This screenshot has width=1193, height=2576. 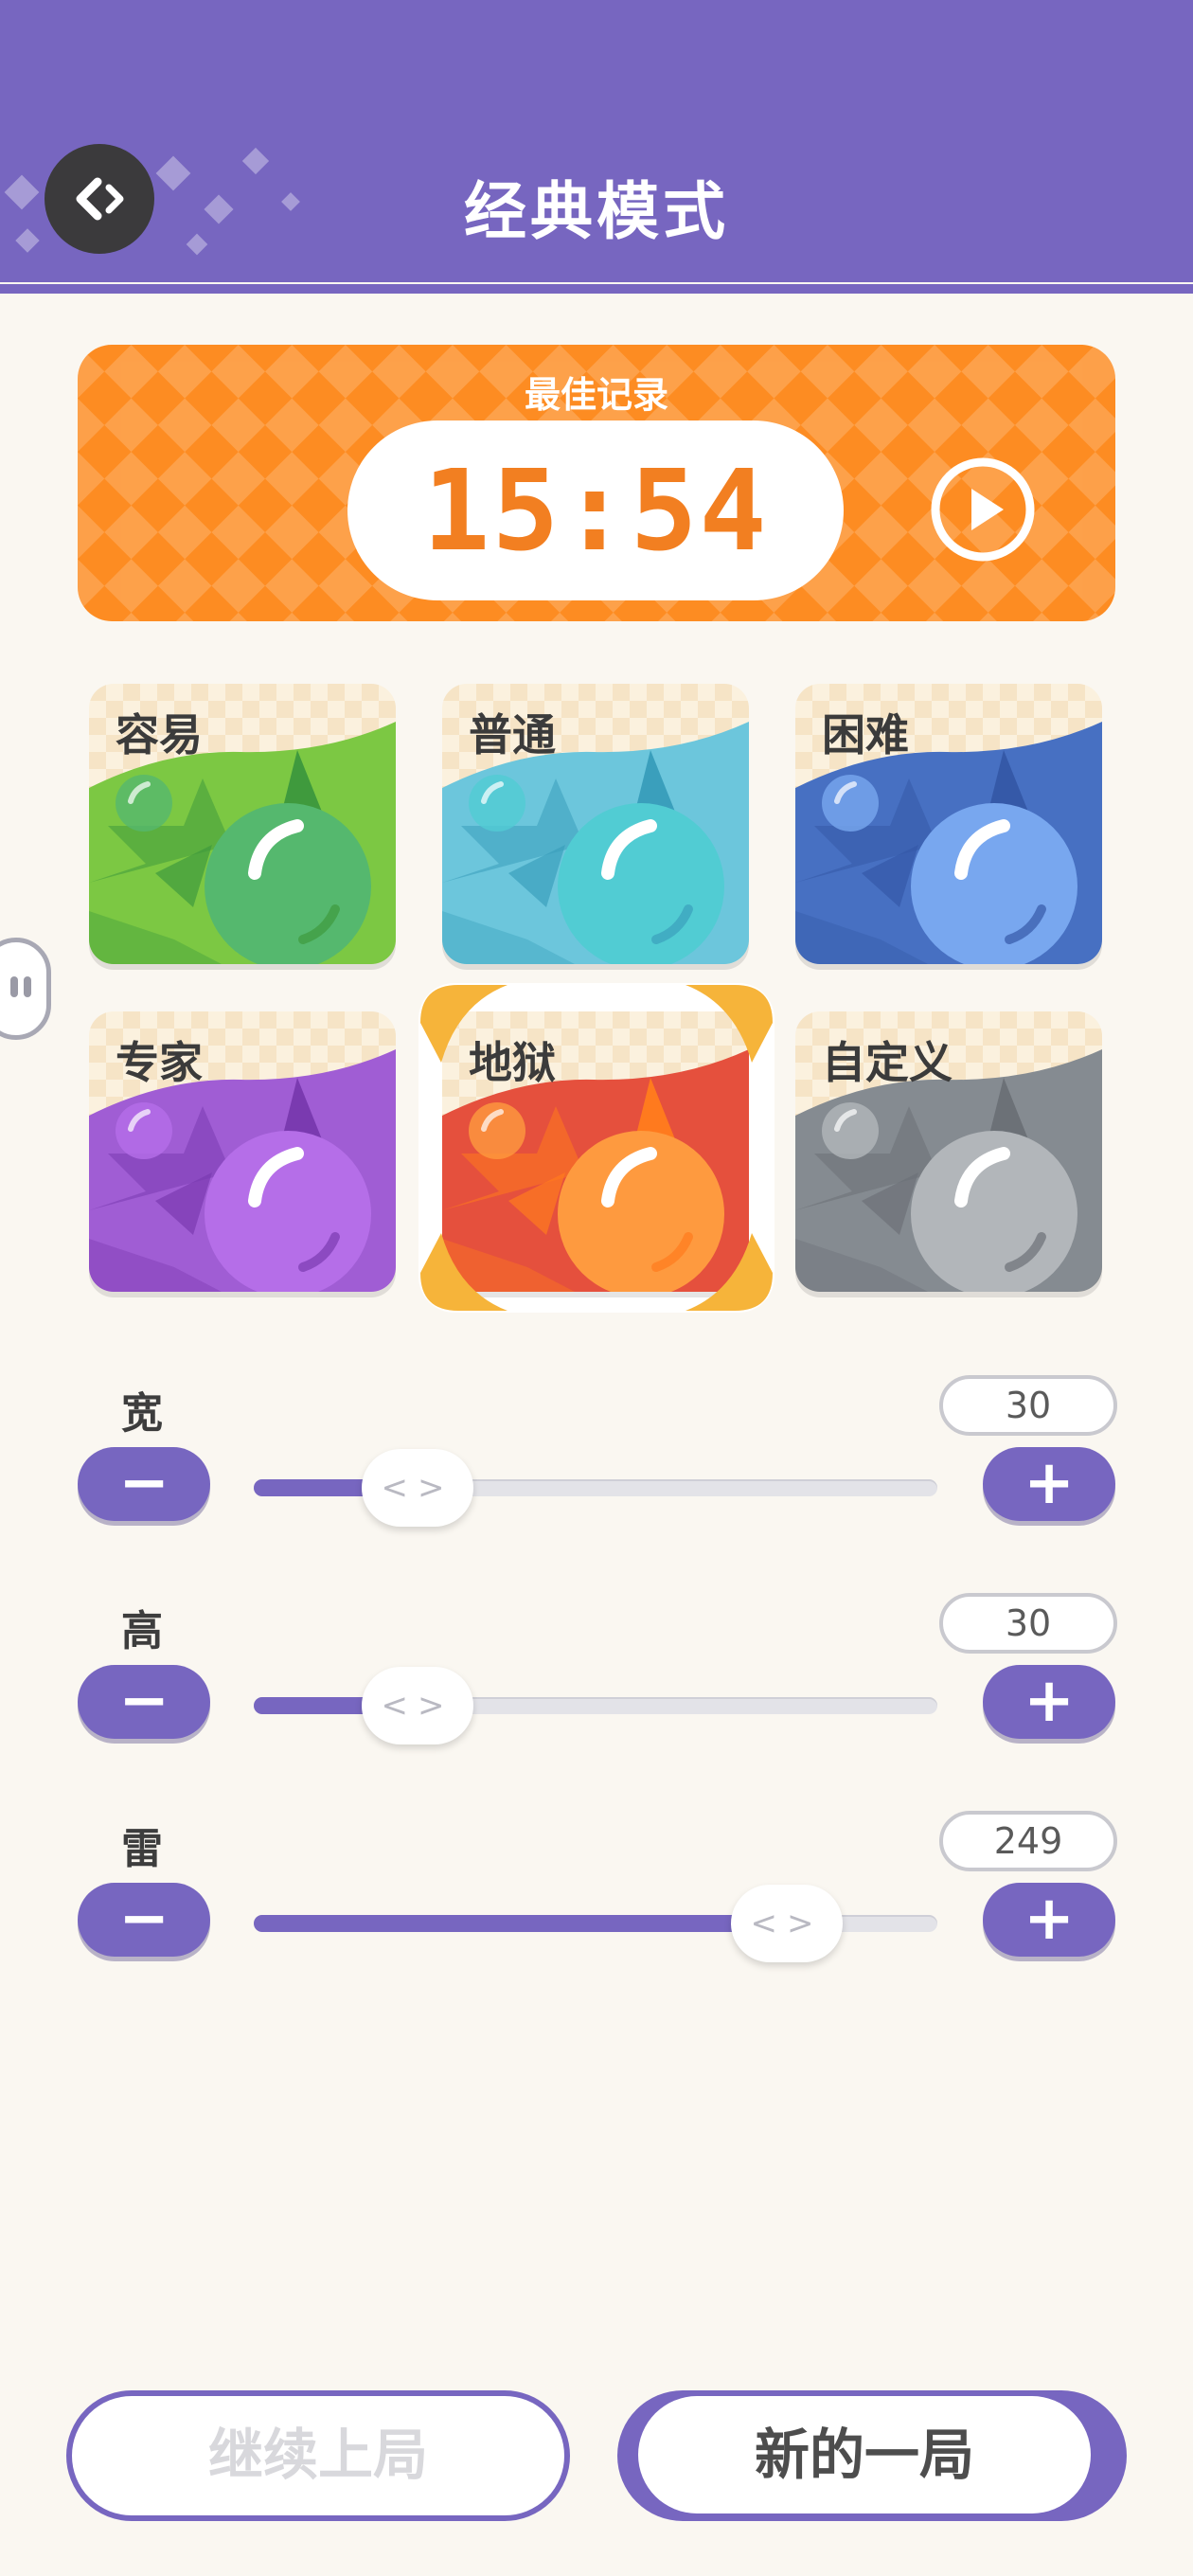 I want to click on best-record-panel: 最佳记录 15:54, so click(x=596, y=483).